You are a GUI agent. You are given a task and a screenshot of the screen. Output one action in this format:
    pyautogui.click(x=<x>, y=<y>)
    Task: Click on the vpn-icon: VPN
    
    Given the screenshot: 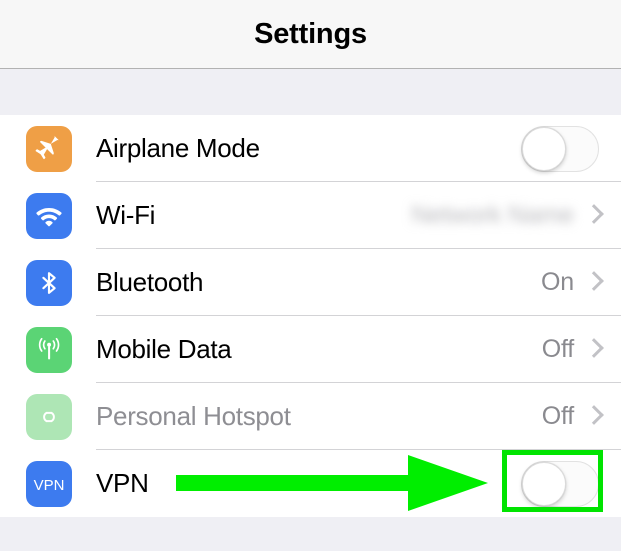 What is the action you would take?
    pyautogui.click(x=49, y=483)
    